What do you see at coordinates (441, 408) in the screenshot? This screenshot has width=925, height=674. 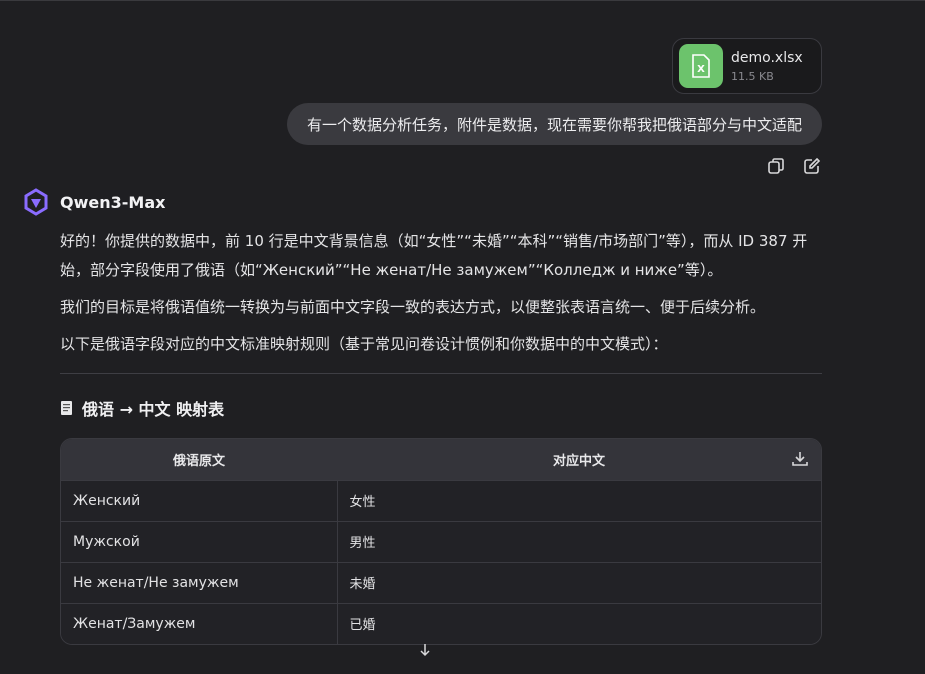 I see `section-title: 俄语 → 中文 映射表` at bounding box center [441, 408].